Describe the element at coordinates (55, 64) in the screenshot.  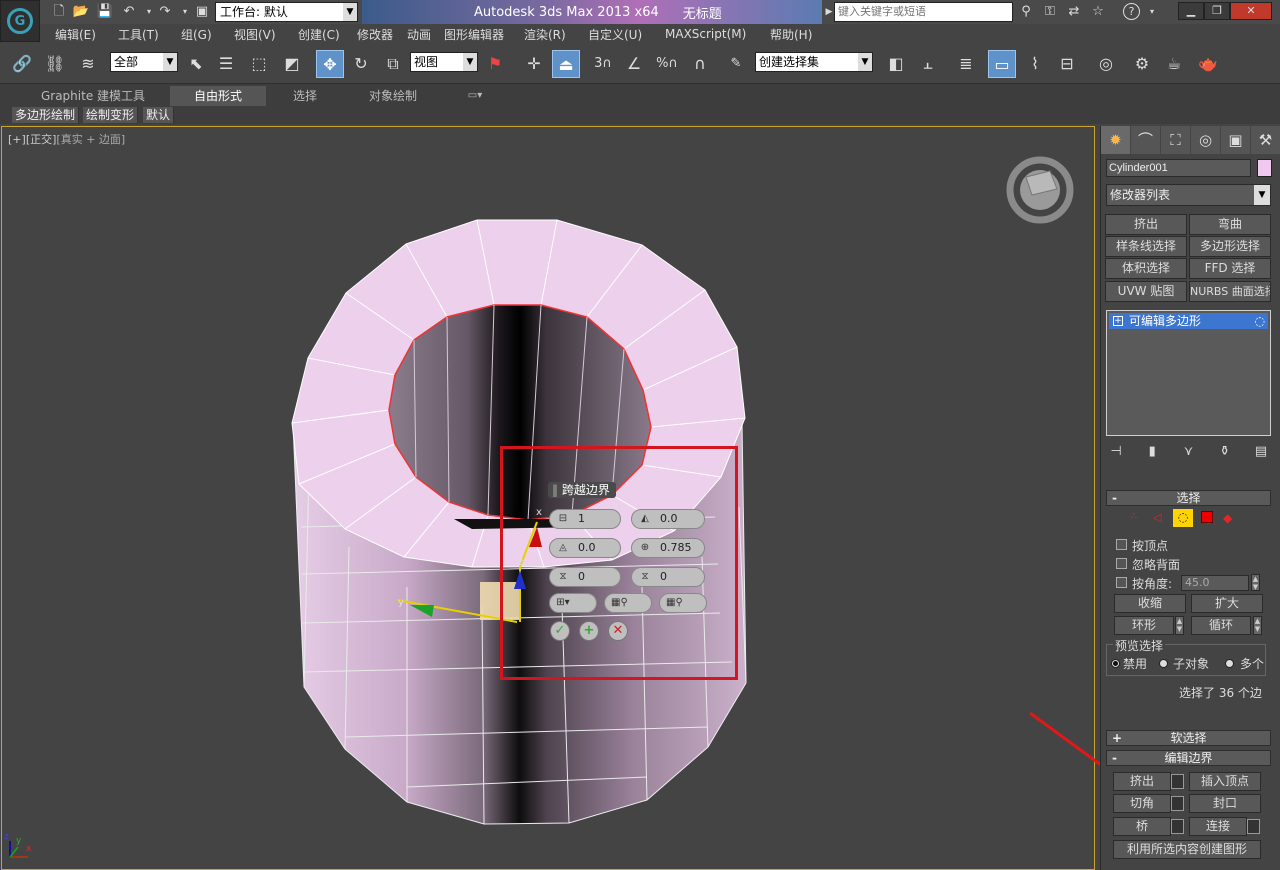
I see `unlink-icon: ⛓` at that location.